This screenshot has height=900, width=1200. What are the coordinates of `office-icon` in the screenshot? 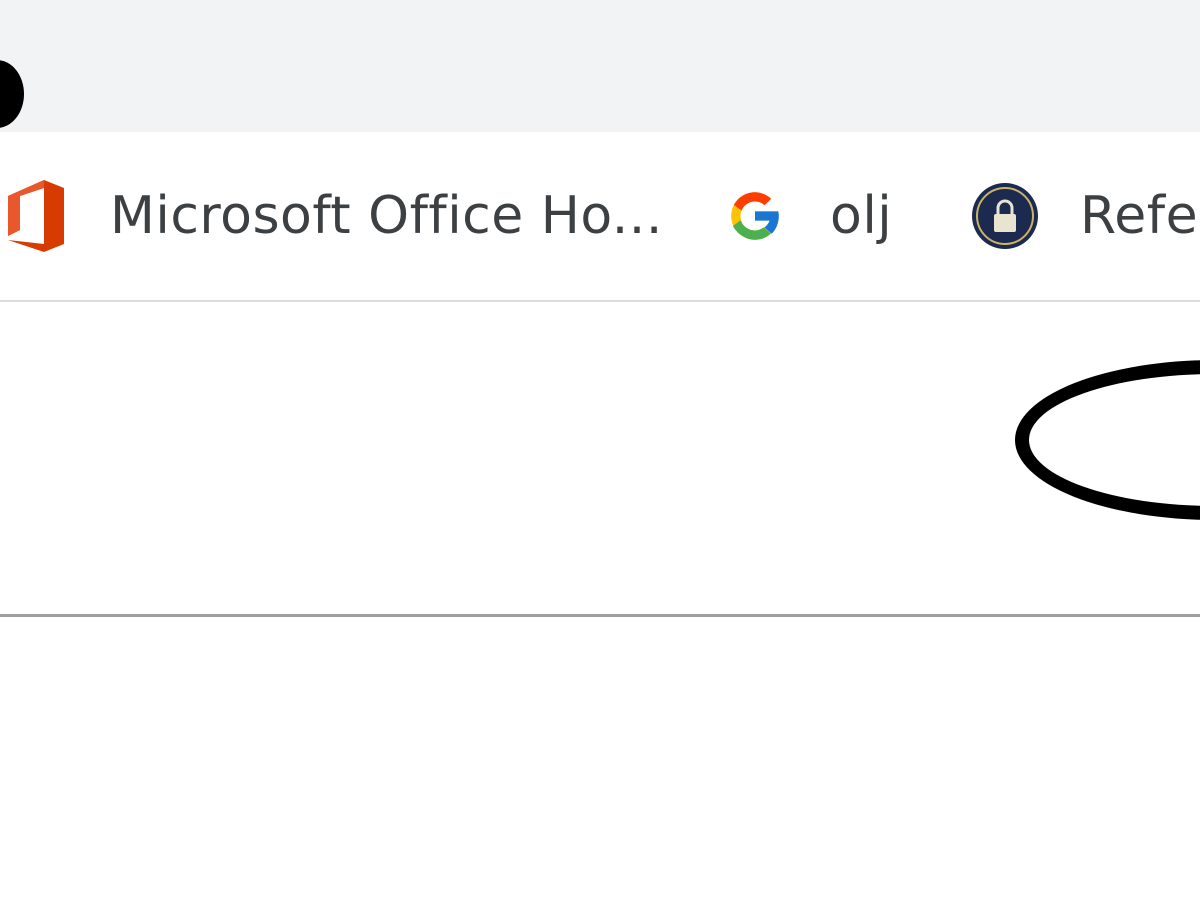 It's located at (35, 216).